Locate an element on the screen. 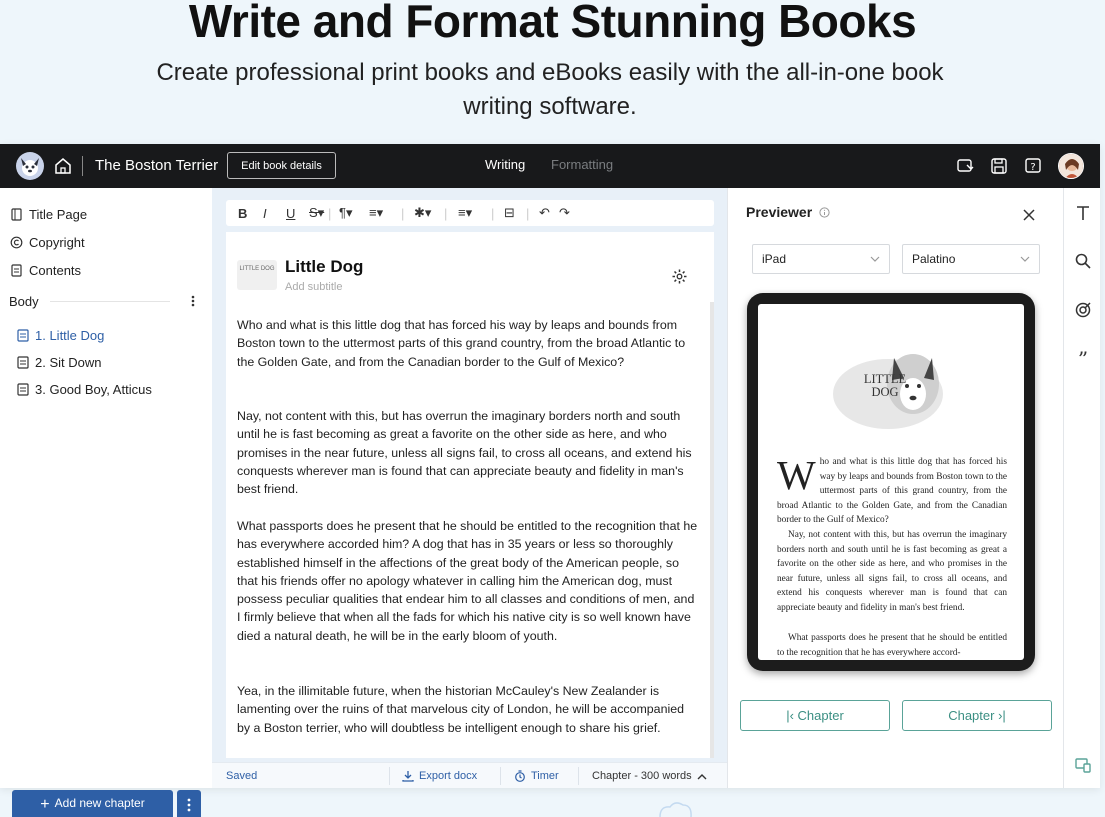  tab-writing: Writing is located at coordinates (505, 164).